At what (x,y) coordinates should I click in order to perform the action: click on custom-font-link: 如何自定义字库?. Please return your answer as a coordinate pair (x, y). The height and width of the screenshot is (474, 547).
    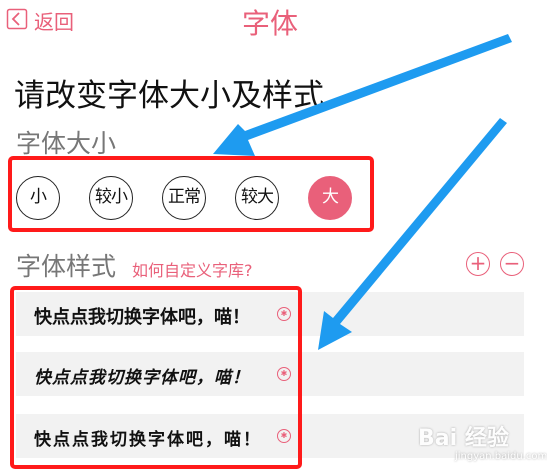
    Looking at the image, I should click on (192, 269).